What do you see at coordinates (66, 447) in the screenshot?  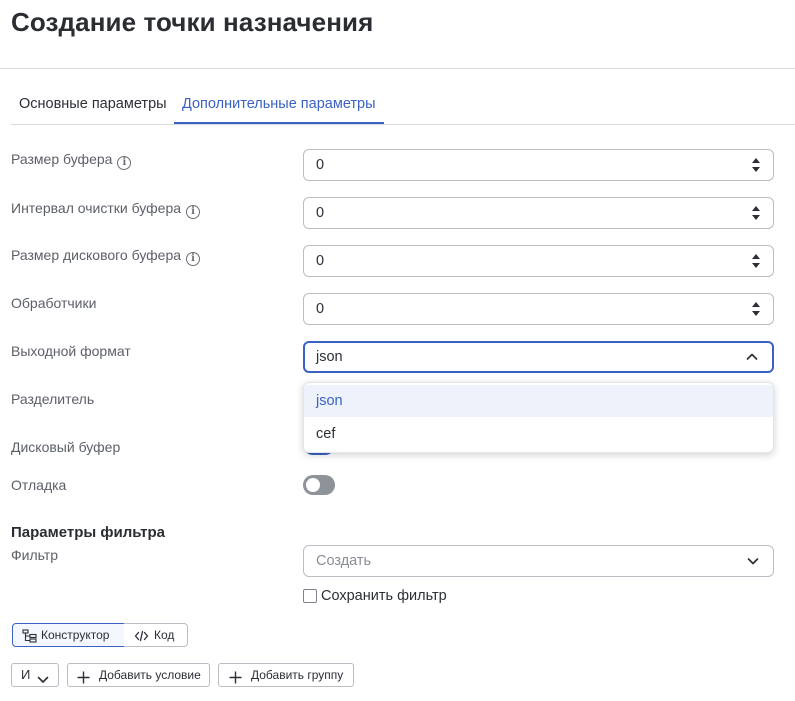 I see `disk-buffer-label: Дисковый буфер` at bounding box center [66, 447].